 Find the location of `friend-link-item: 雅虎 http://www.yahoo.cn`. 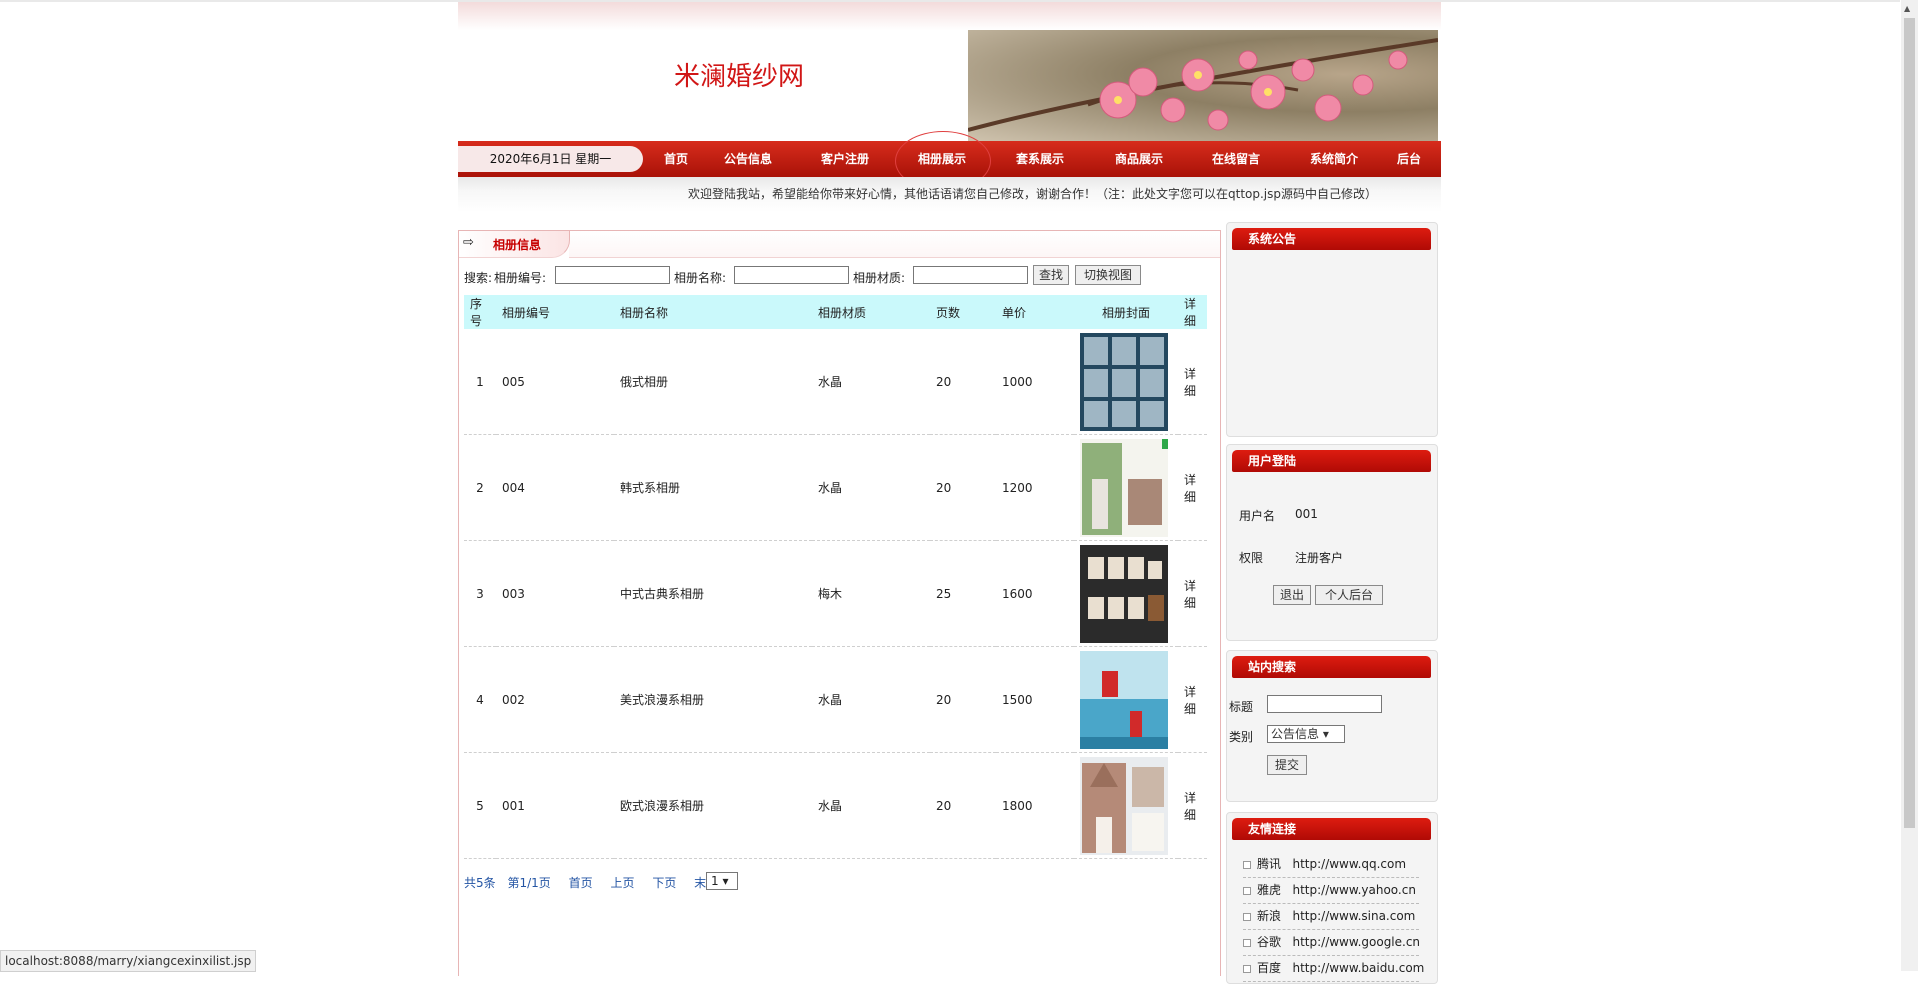

friend-link-item: 雅虎 http://www.yahoo.cn is located at coordinates (1331, 890).